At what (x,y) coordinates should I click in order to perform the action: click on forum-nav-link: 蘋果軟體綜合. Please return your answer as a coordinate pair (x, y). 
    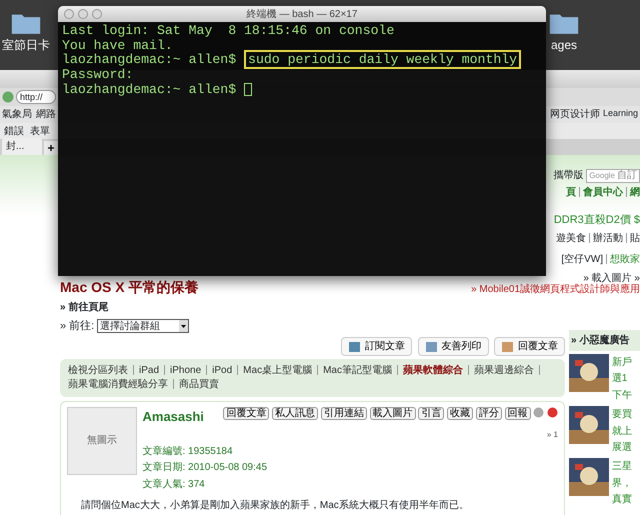
    Looking at the image, I should click on (432, 370).